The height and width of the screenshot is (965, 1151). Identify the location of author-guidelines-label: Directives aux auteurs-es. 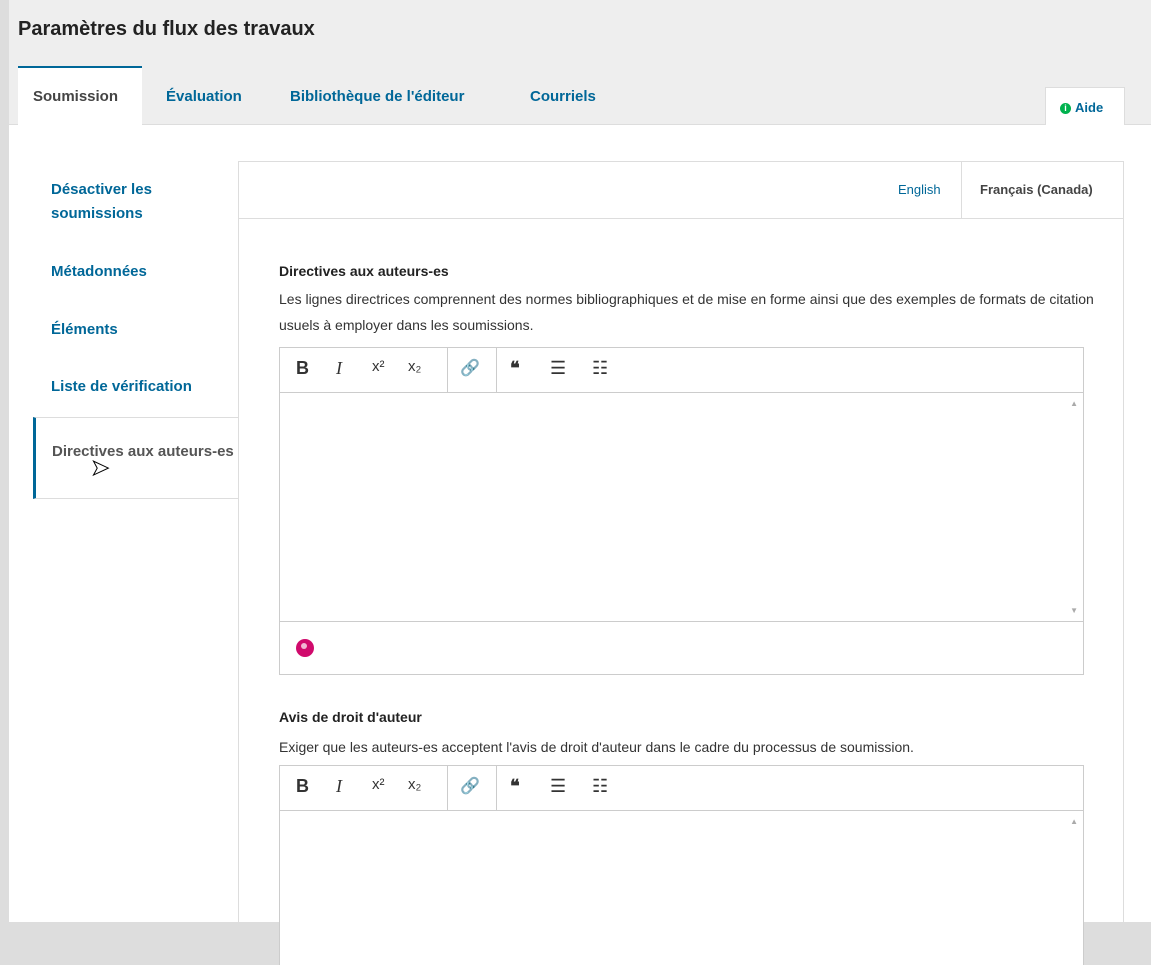
(364, 271).